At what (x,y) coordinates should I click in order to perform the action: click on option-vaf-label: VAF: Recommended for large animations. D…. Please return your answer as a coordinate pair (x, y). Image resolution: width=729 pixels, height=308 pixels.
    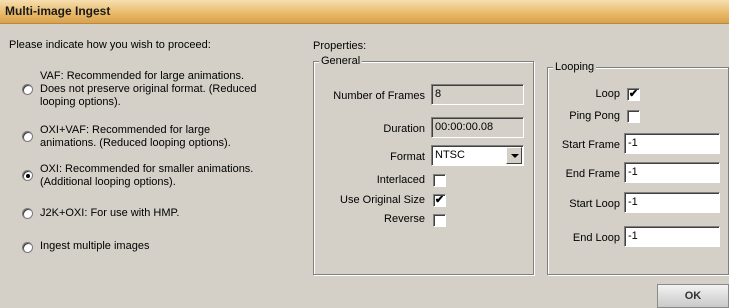
    Looking at the image, I should click on (148, 89).